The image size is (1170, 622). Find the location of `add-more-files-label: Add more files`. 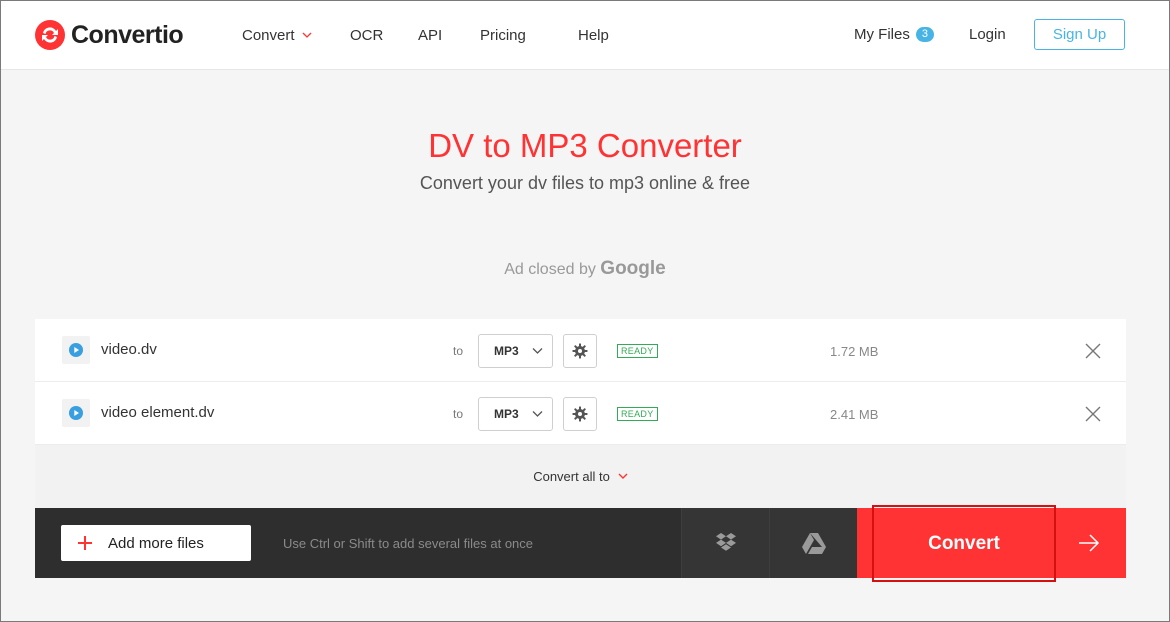

add-more-files-label: Add more files is located at coordinates (156, 543).